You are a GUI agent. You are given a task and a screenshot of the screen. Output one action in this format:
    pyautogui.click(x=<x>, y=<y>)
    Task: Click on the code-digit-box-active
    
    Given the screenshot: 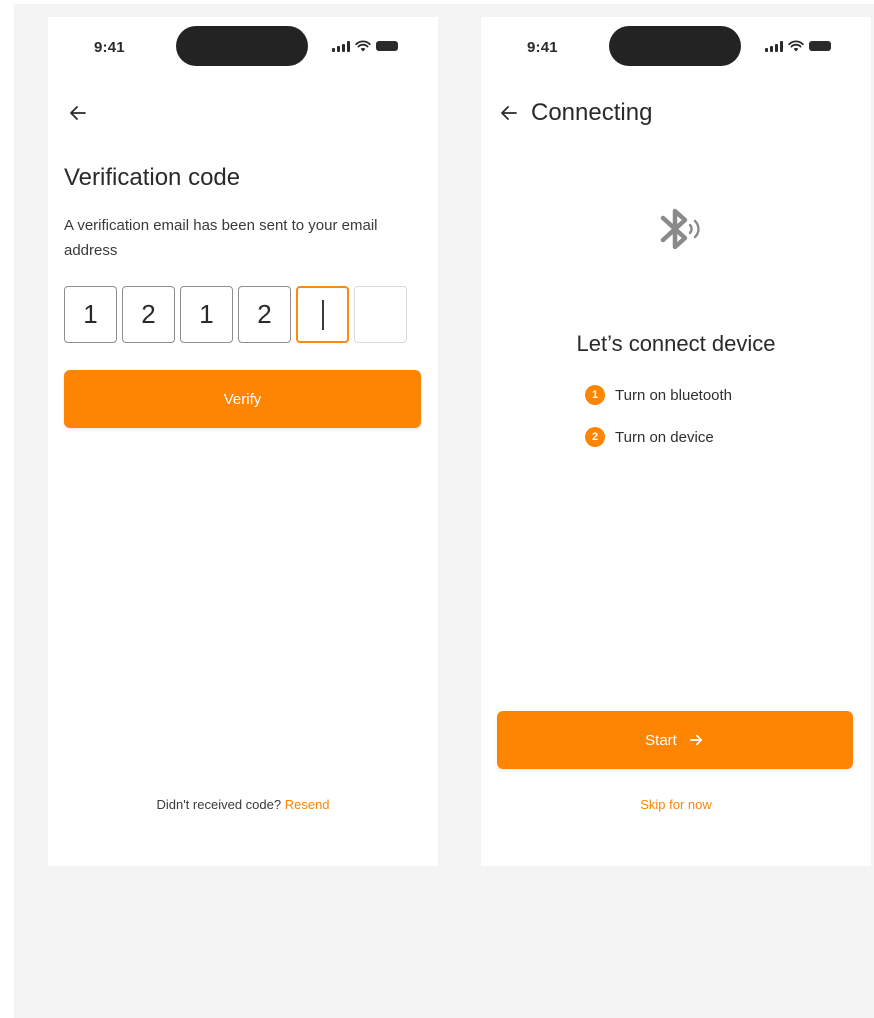 What is the action you would take?
    pyautogui.click(x=322, y=314)
    